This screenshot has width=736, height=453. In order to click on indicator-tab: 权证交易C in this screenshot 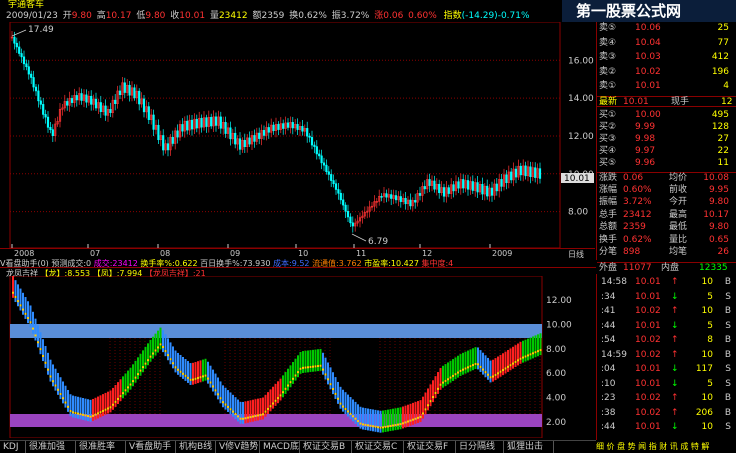, I will do `click(378, 447)`.